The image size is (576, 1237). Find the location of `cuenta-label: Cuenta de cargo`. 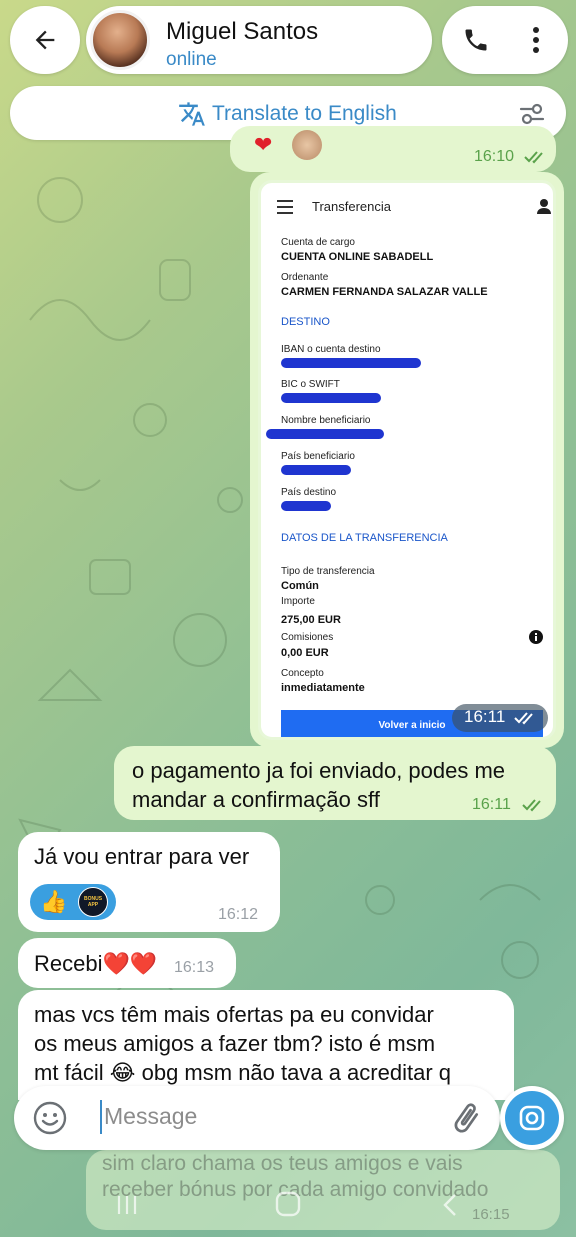

cuenta-label: Cuenta de cargo is located at coordinates (318, 242).